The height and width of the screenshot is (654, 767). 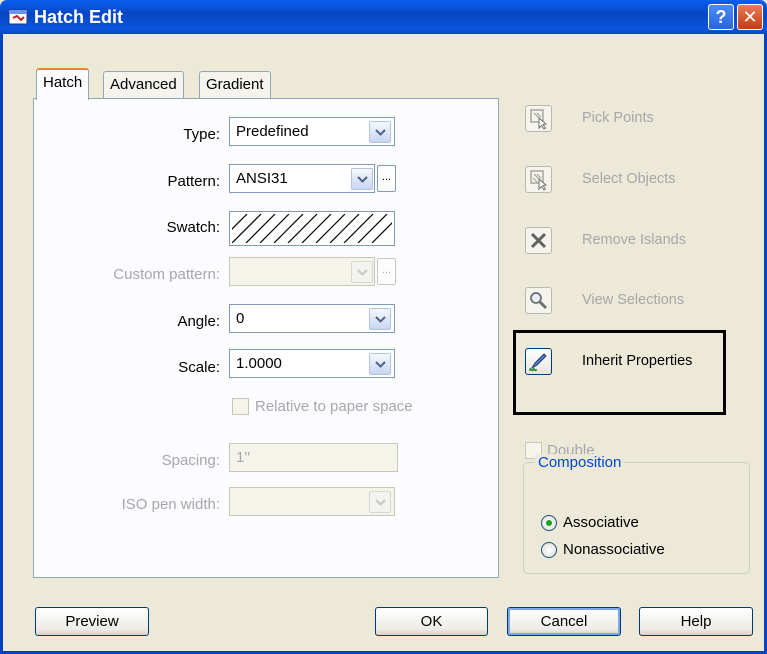 I want to click on composition-title: Composition, so click(x=580, y=462).